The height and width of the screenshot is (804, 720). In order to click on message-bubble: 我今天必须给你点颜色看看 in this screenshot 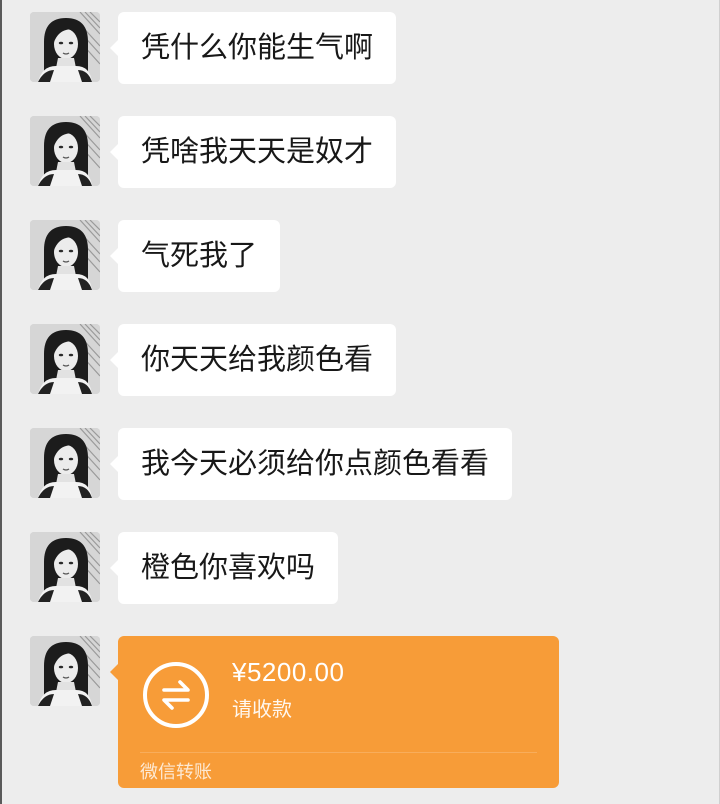, I will do `click(311, 464)`.